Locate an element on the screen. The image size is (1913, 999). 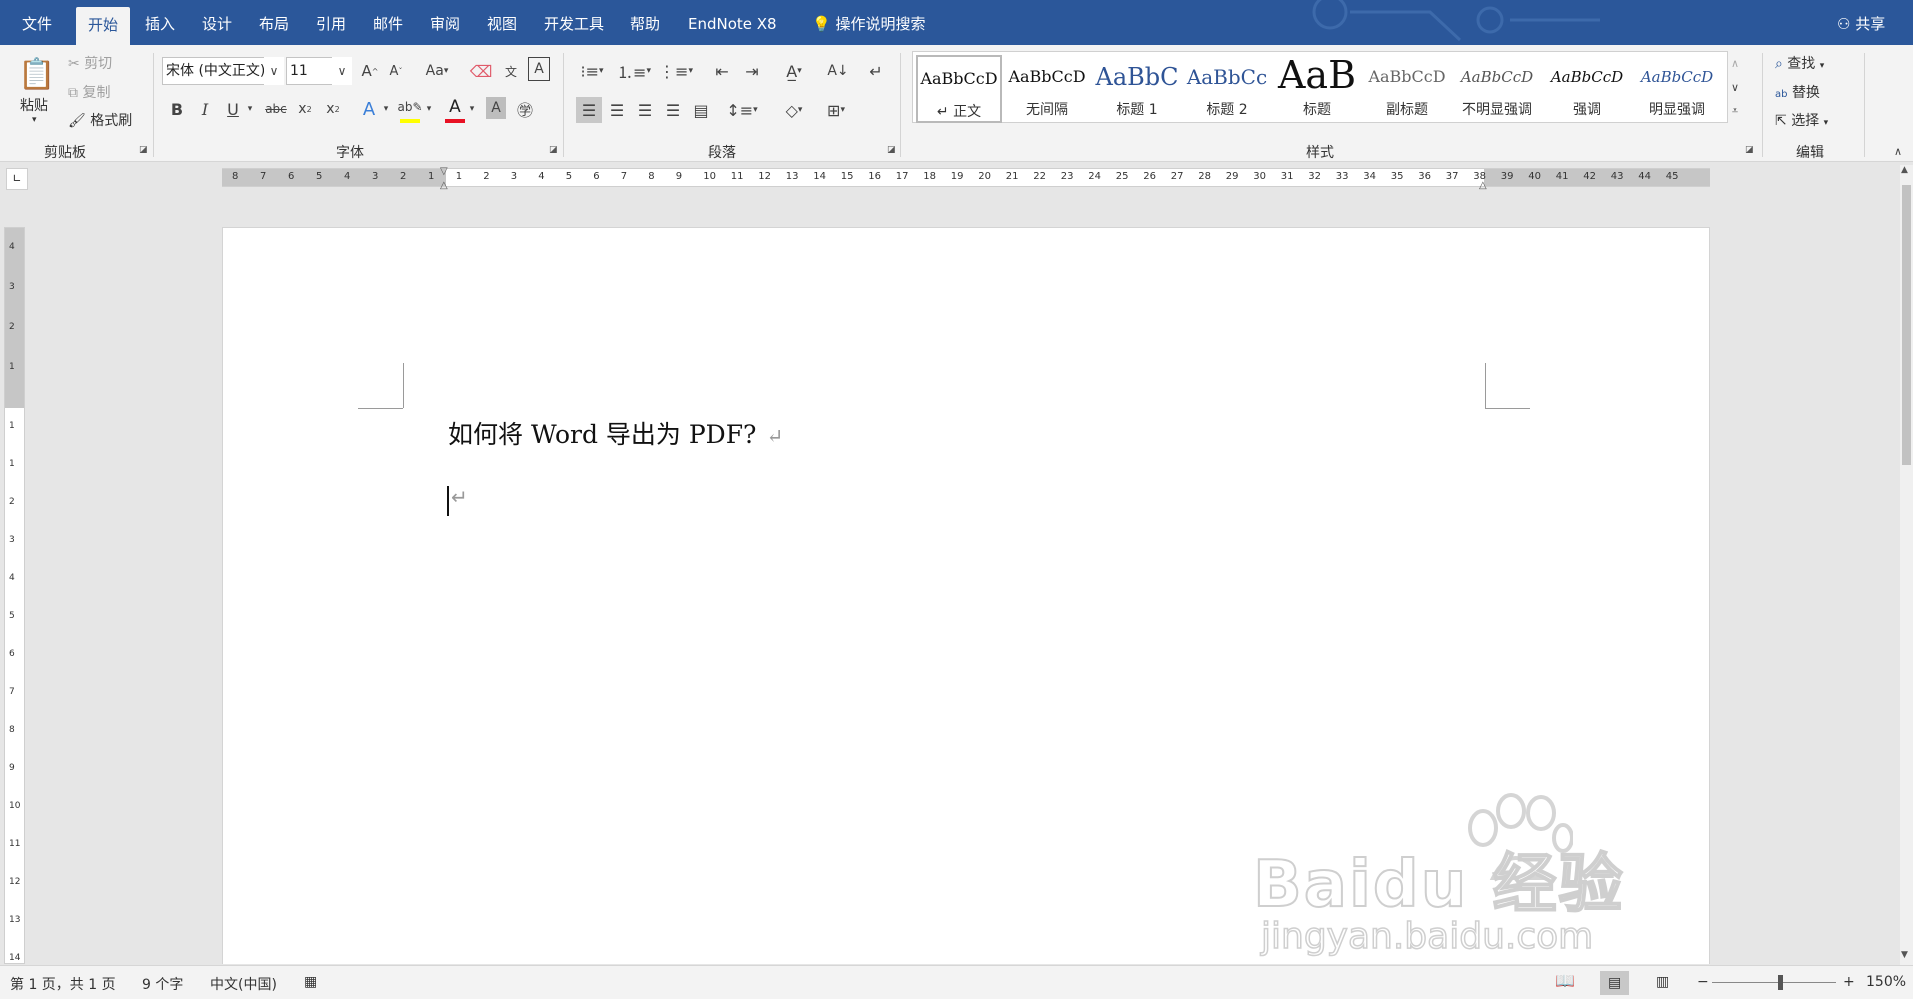
align-left-icon: ☰ is located at coordinates (589, 110).